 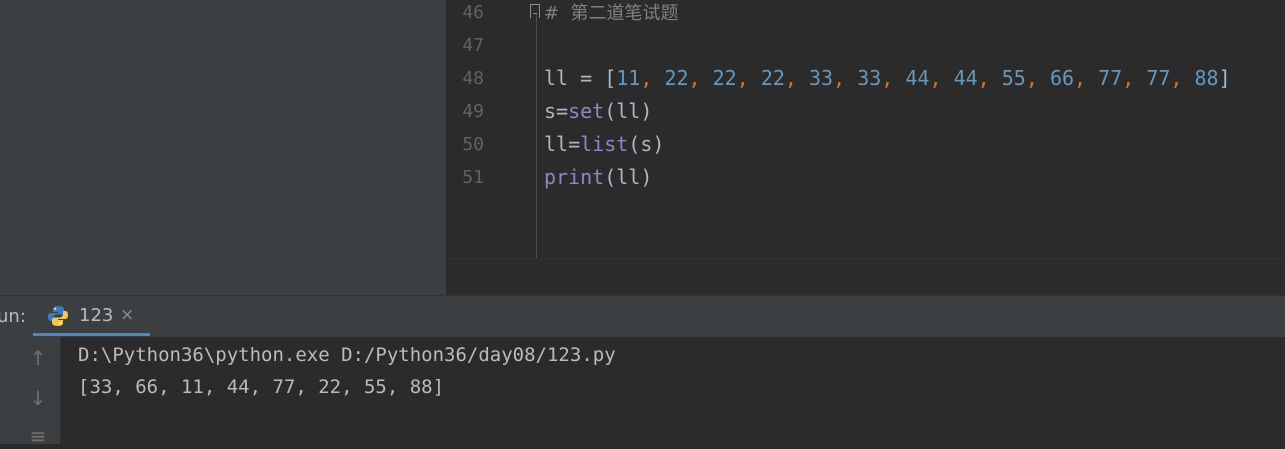 What do you see at coordinates (473, 144) in the screenshot?
I see `line-number: 50` at bounding box center [473, 144].